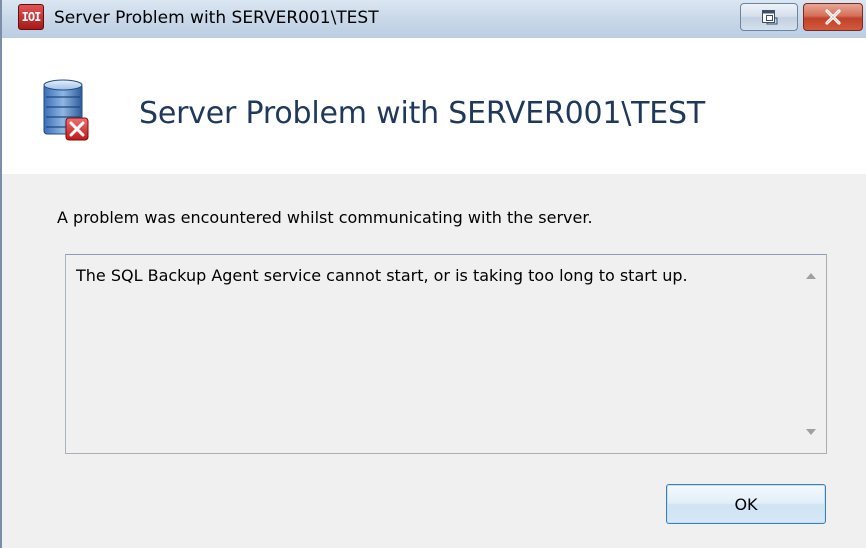  I want to click on restore-button, so click(769, 17).